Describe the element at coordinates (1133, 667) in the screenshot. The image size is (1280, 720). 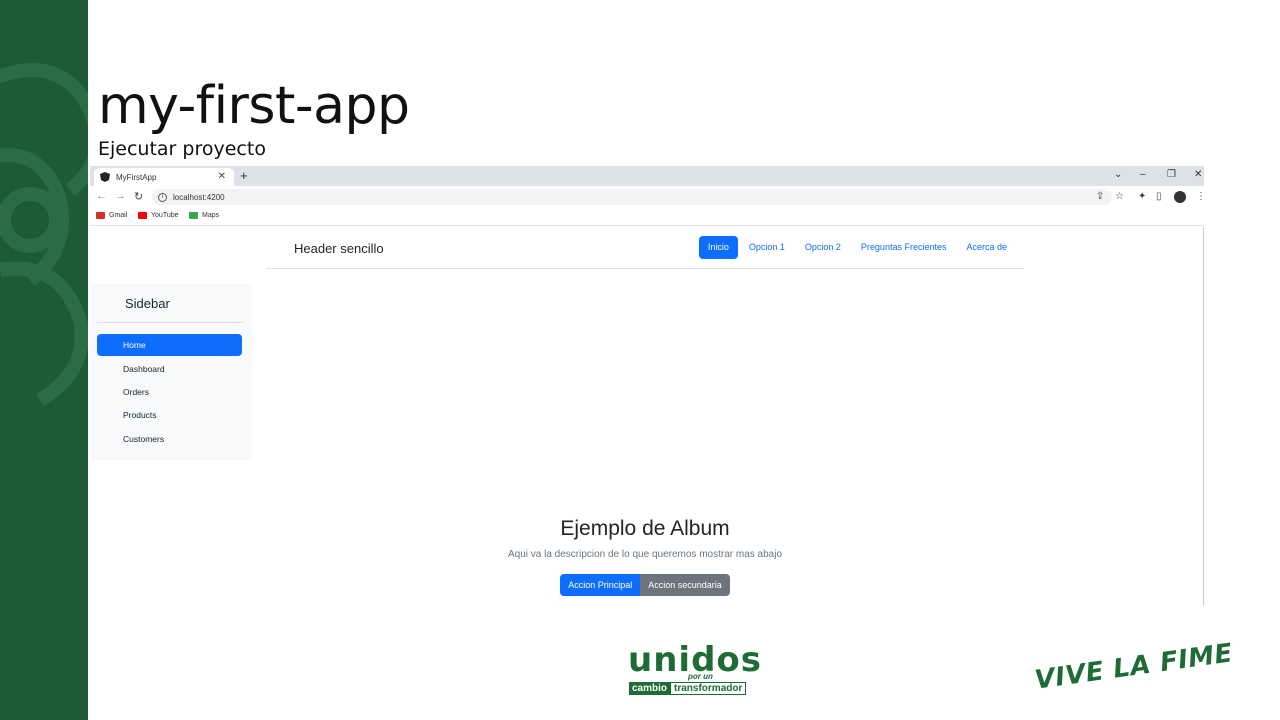
I see `vive-la-fime-logo: VIVE LA FIME` at that location.